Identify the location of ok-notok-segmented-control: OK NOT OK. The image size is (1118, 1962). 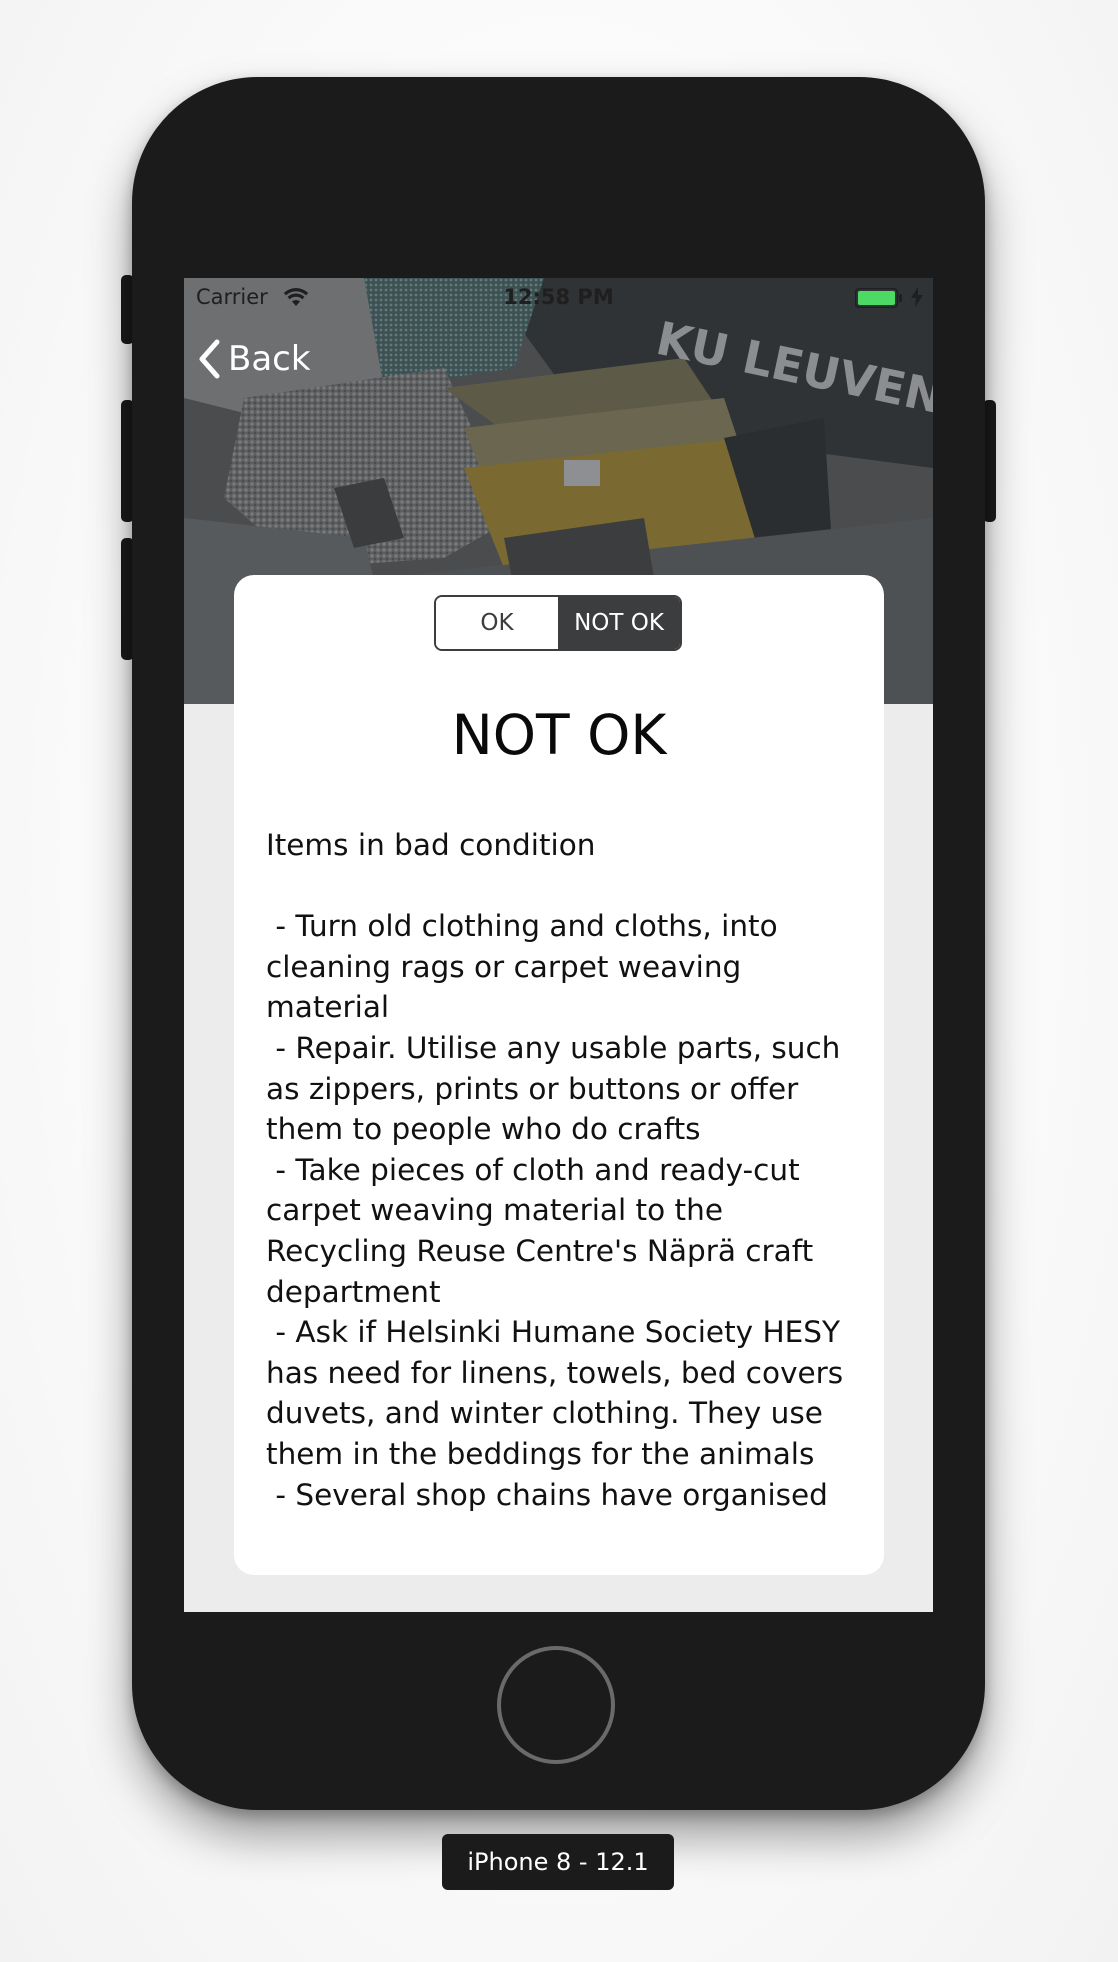
(558, 623).